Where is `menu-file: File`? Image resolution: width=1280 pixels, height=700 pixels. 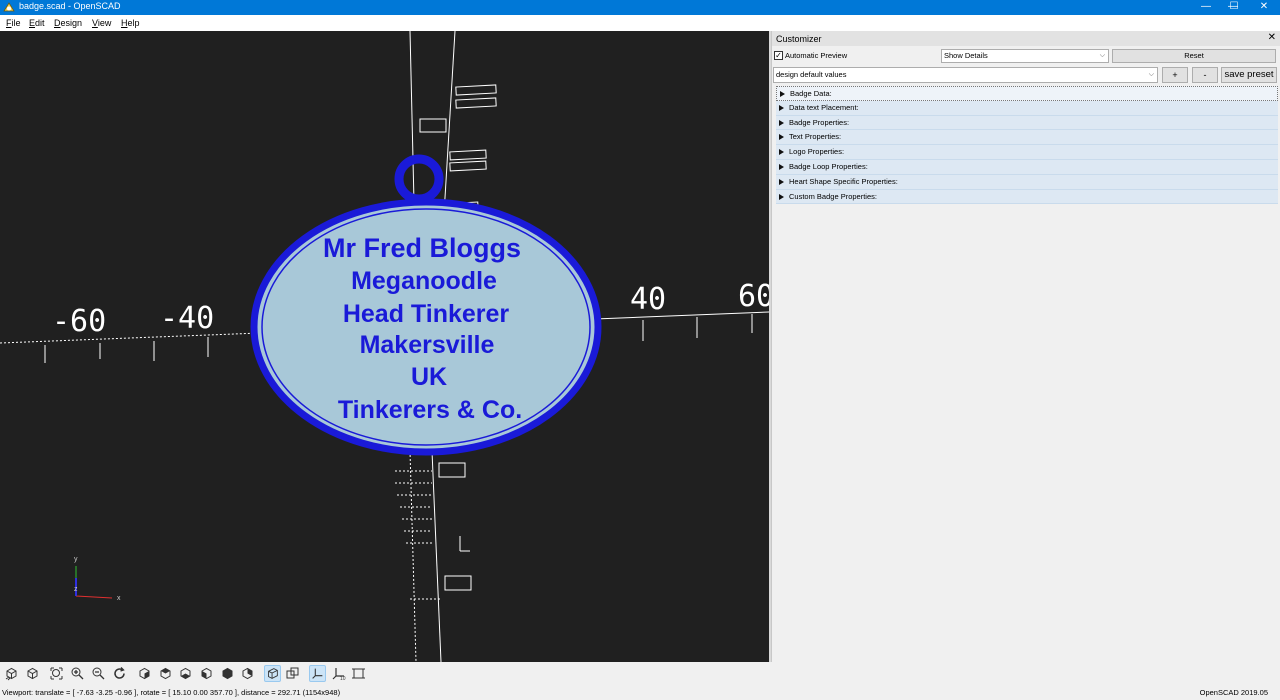 menu-file: File is located at coordinates (13, 23).